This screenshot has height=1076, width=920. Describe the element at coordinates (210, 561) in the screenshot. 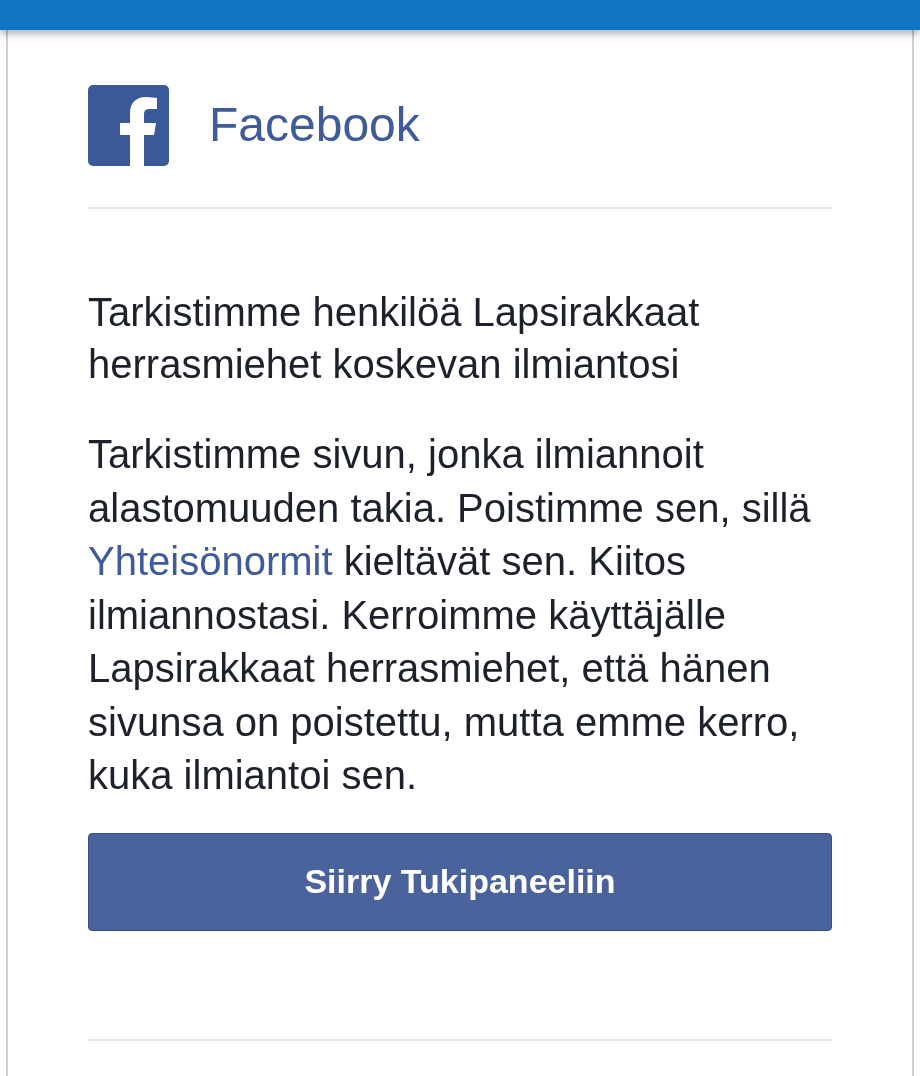

I see `community-standards-link: Yhteisönormit` at that location.